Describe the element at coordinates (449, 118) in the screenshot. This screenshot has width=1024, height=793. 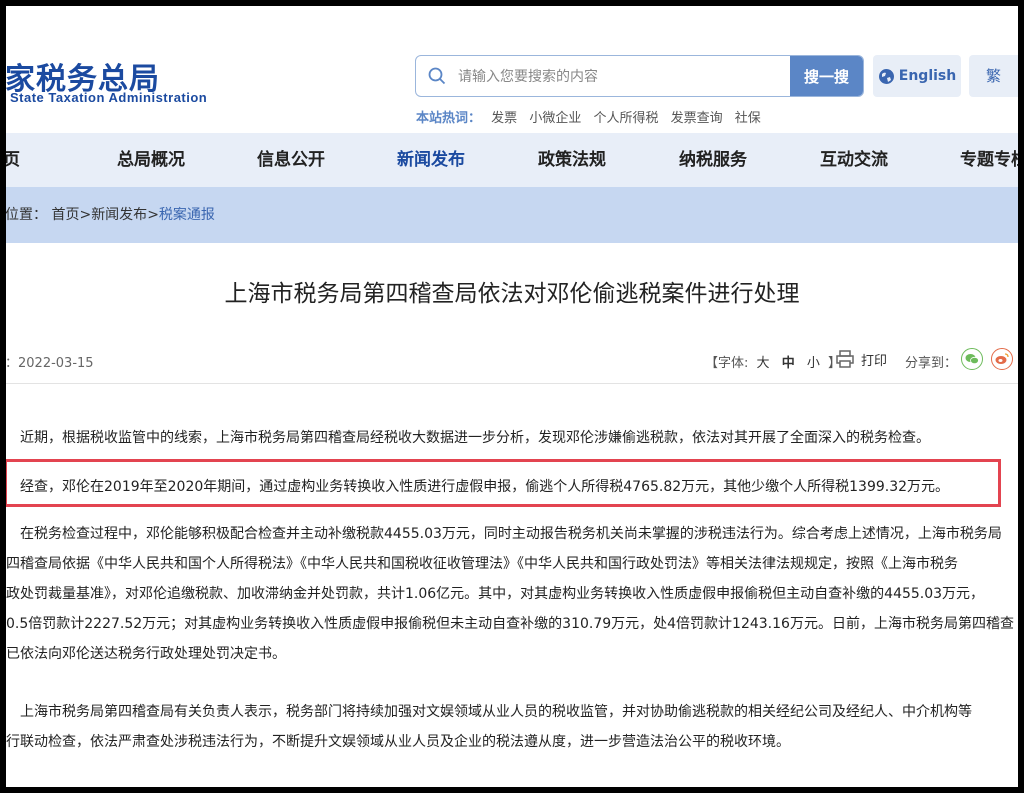
I see `hot-keywords-label: 本站热词：` at that location.